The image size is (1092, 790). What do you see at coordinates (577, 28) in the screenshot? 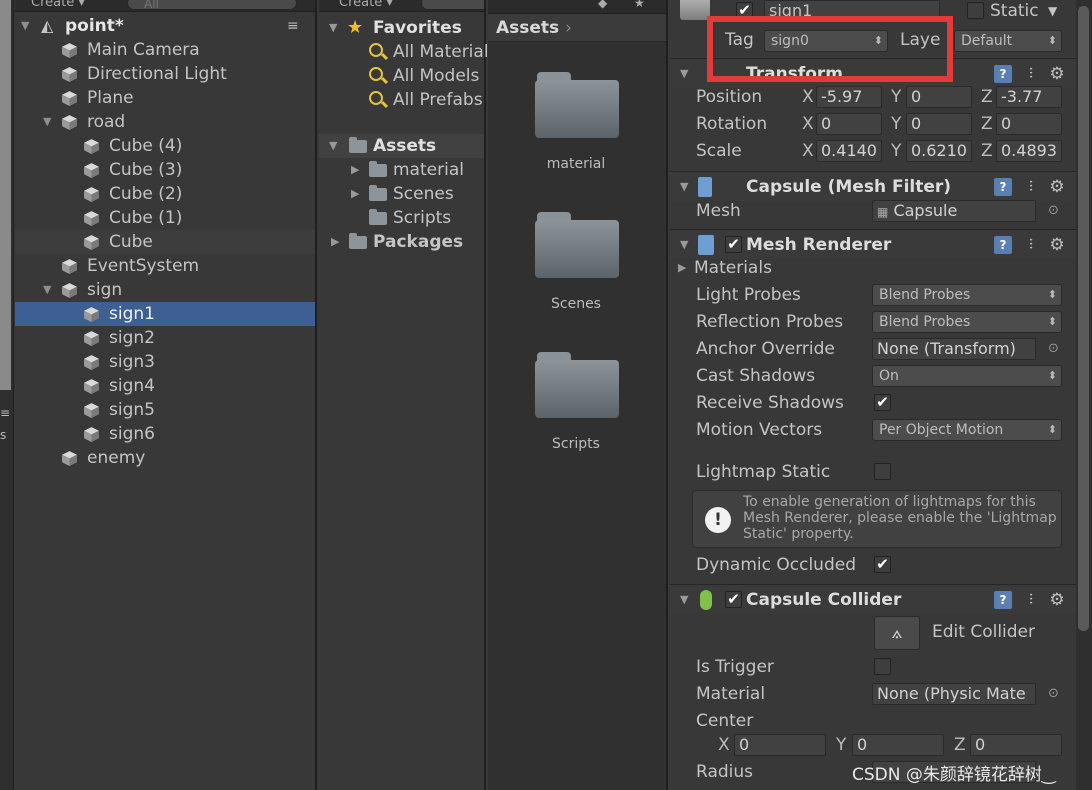
I see `assets-breadcrumb: Assets ›` at bounding box center [577, 28].